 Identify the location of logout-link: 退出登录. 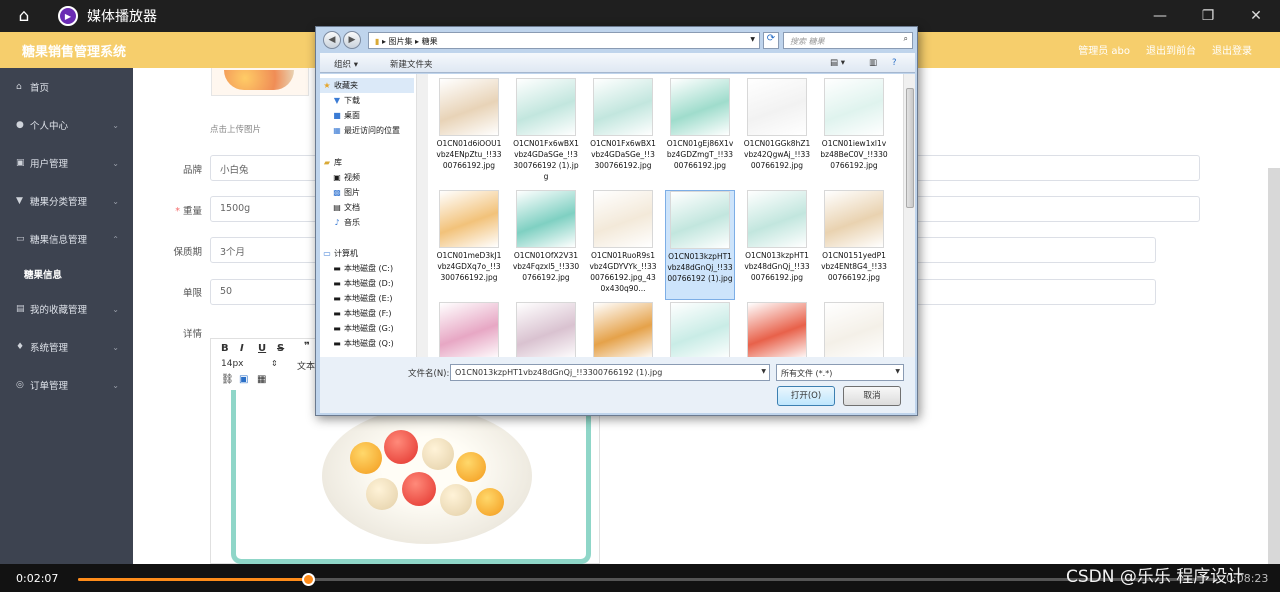
(1232, 49).